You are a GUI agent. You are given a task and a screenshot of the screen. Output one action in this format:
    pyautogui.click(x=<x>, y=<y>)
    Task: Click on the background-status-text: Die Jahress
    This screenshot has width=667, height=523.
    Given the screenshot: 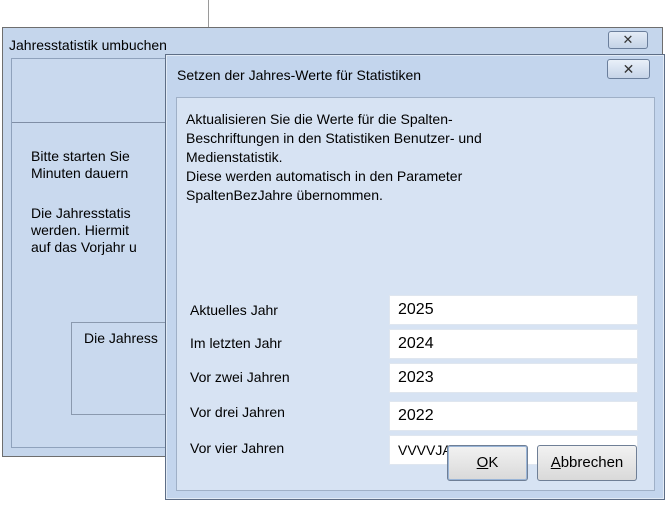 What is the action you would take?
    pyautogui.click(x=121, y=338)
    